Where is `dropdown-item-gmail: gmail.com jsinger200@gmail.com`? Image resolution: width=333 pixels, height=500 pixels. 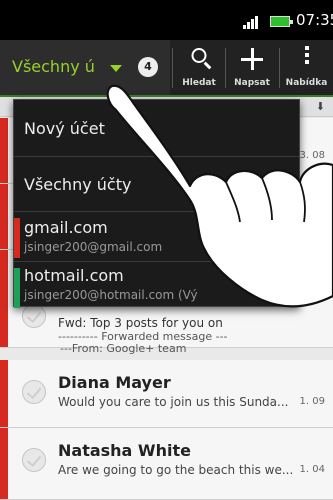 dropdown-item-gmail: gmail.com jsinger200@gmail.com is located at coordinates (156, 237).